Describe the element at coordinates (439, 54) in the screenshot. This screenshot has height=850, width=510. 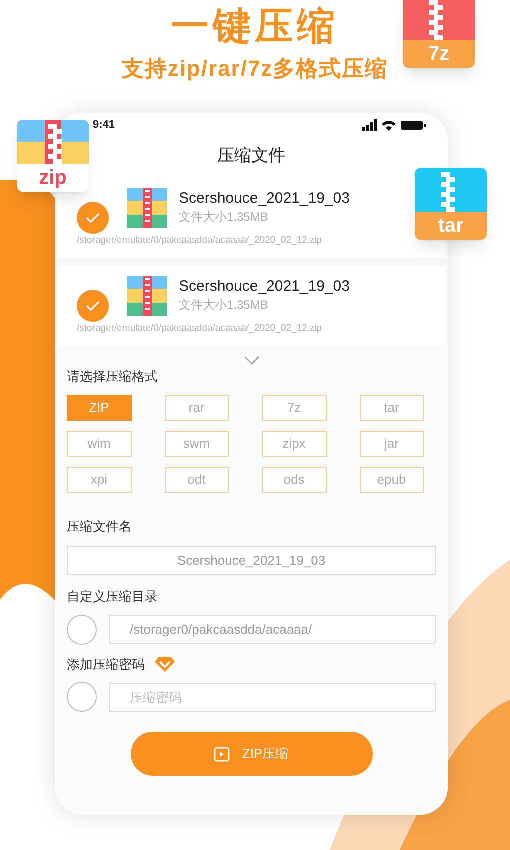
I see `badge-label: 7z` at that location.